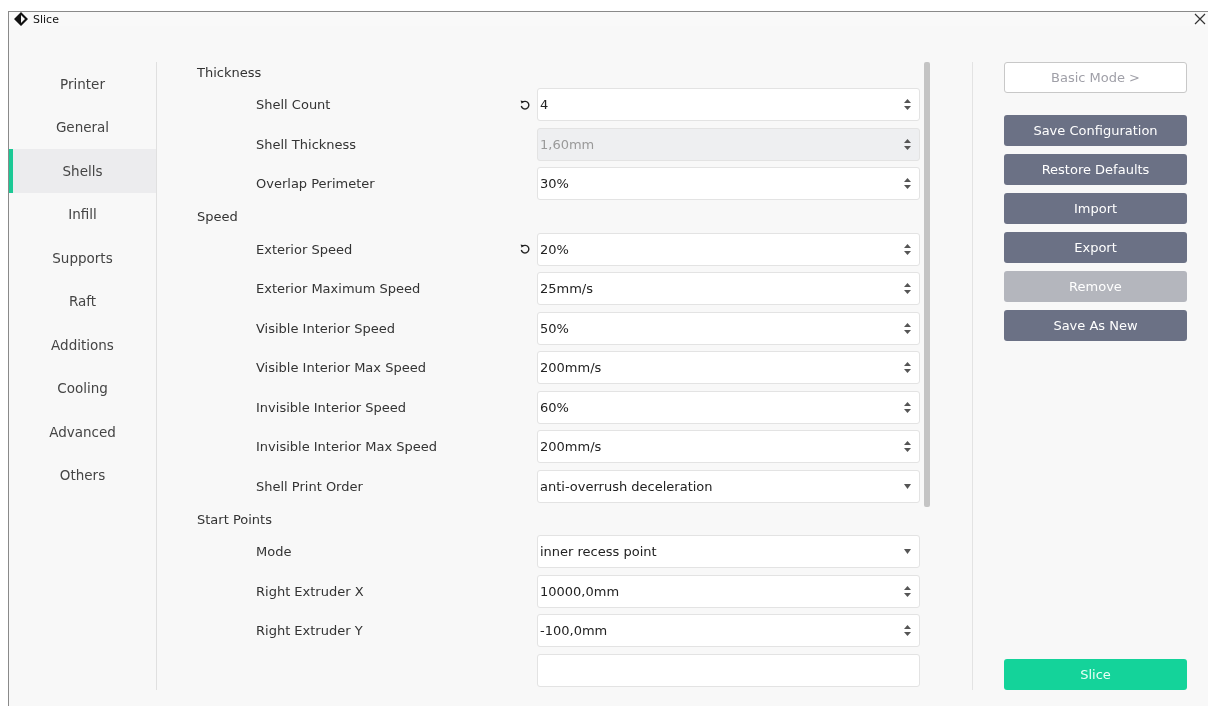  What do you see at coordinates (728, 670) in the screenshot?
I see `input-field` at bounding box center [728, 670].